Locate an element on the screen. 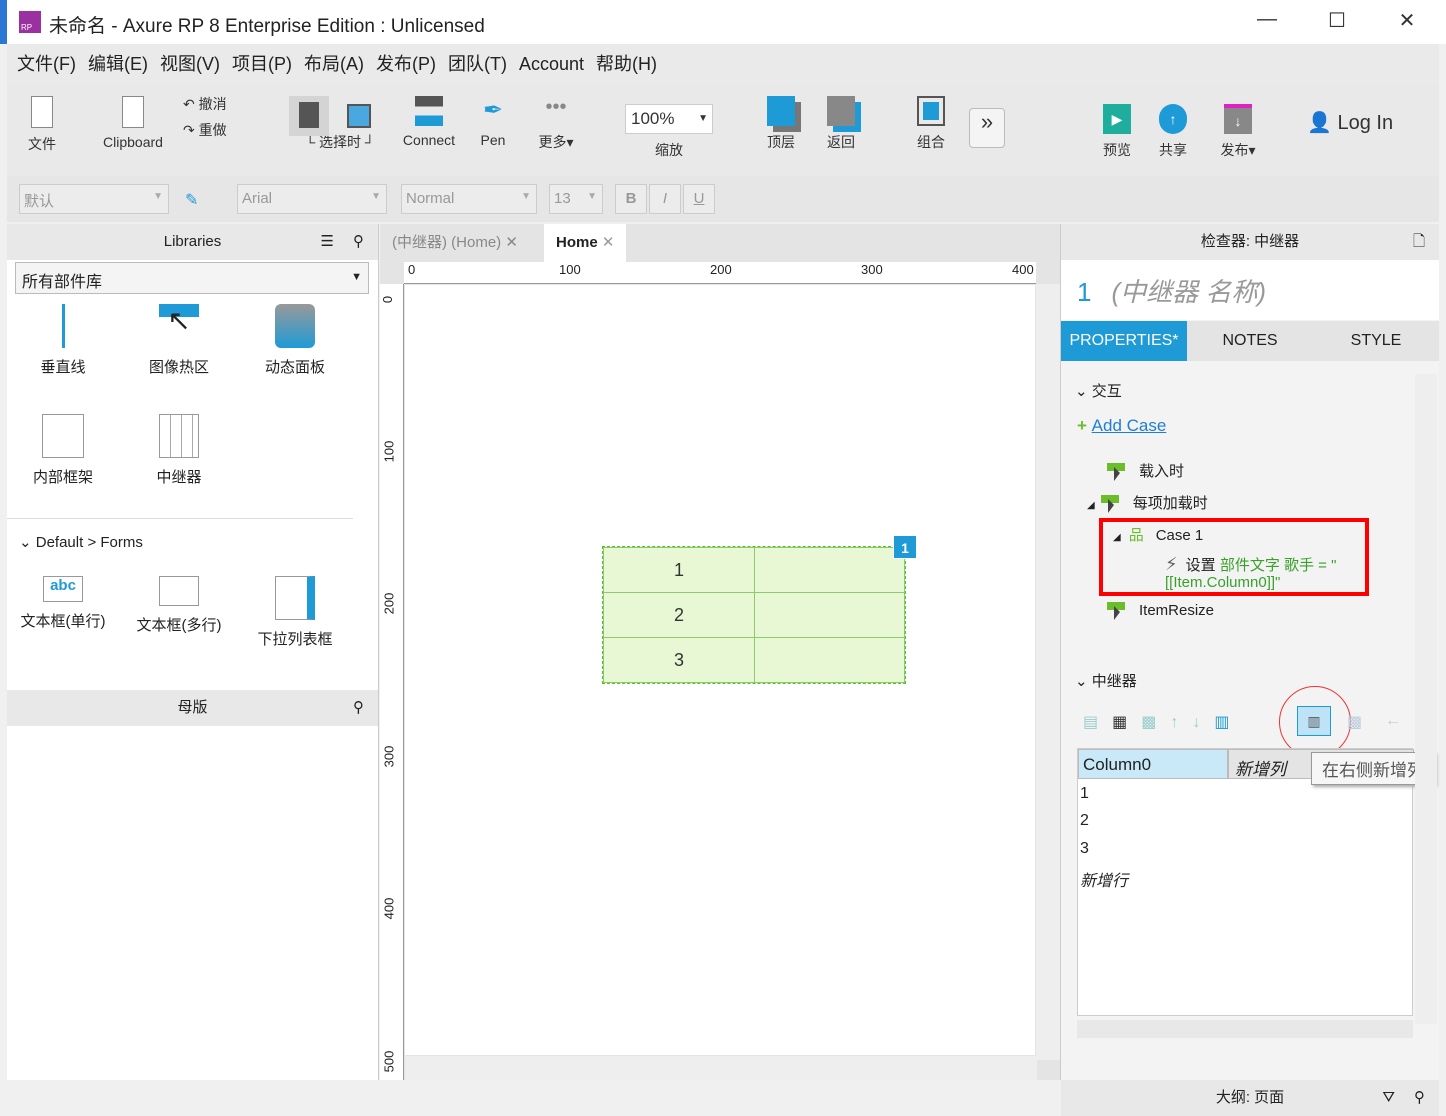 This screenshot has height=1116, width=1446. repeater-widget: 1 2 3 1 is located at coordinates (759, 609).